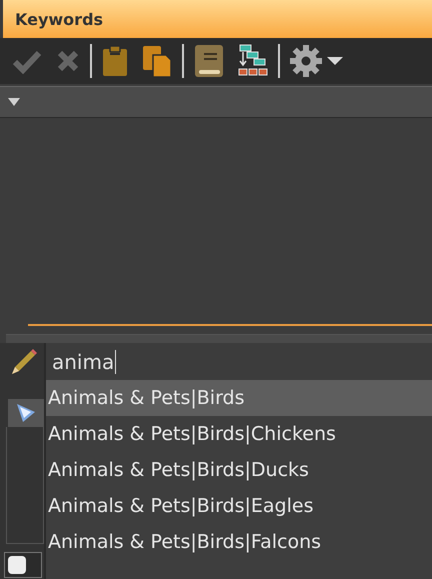 This screenshot has width=432, height=579. I want to click on suggestion-item: Animals & Pets|Birds|Falcons, so click(239, 542).